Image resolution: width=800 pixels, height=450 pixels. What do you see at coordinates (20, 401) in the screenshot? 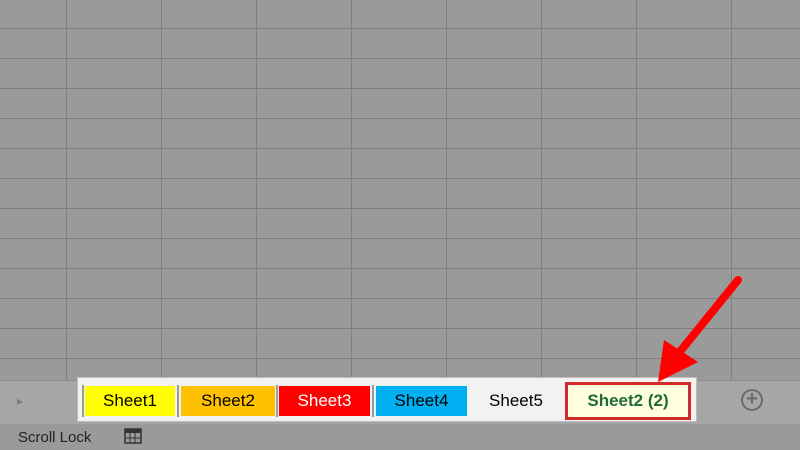
I see `scroll-right-icon: ▸` at bounding box center [20, 401].